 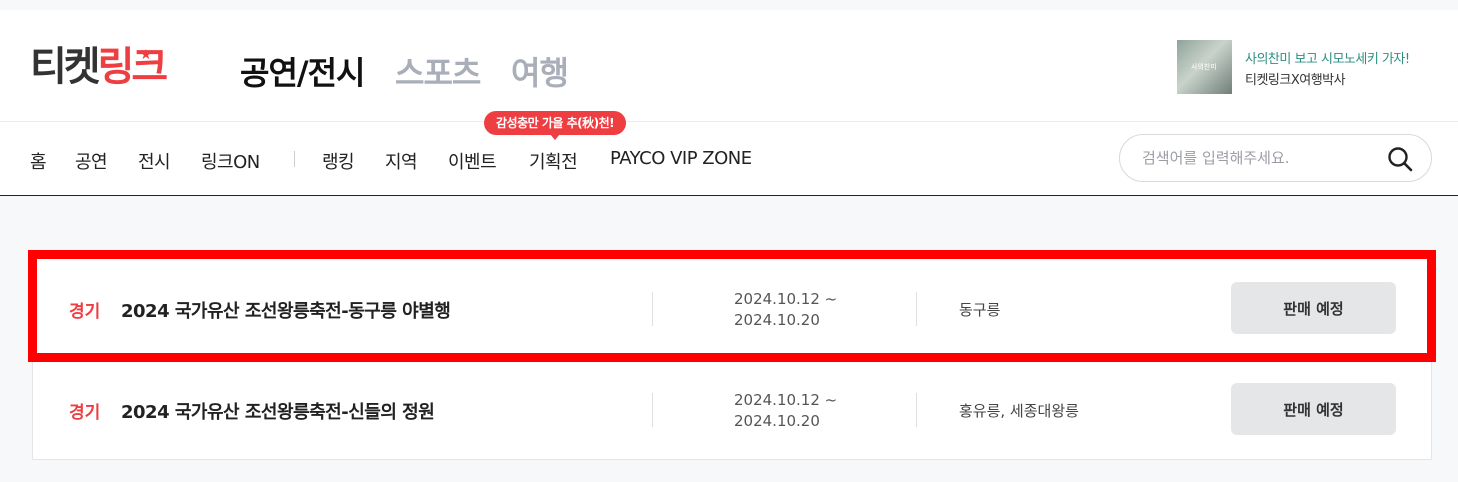 What do you see at coordinates (555, 125) in the screenshot?
I see `promo-bubble: 감성충만 가을 추(秋)천!` at bounding box center [555, 125].